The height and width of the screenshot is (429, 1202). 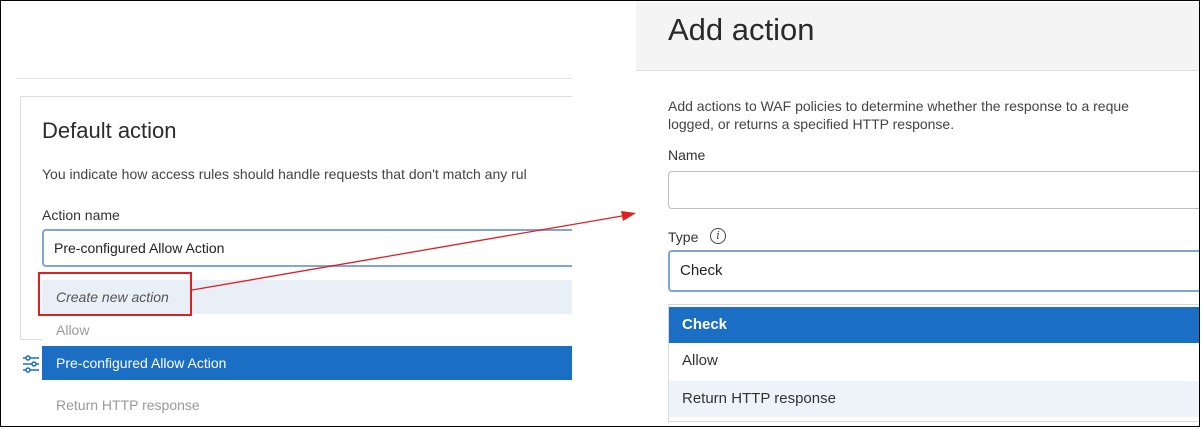 What do you see at coordinates (934, 399) in the screenshot?
I see `type-option-return-http: Return HTTP response` at bounding box center [934, 399].